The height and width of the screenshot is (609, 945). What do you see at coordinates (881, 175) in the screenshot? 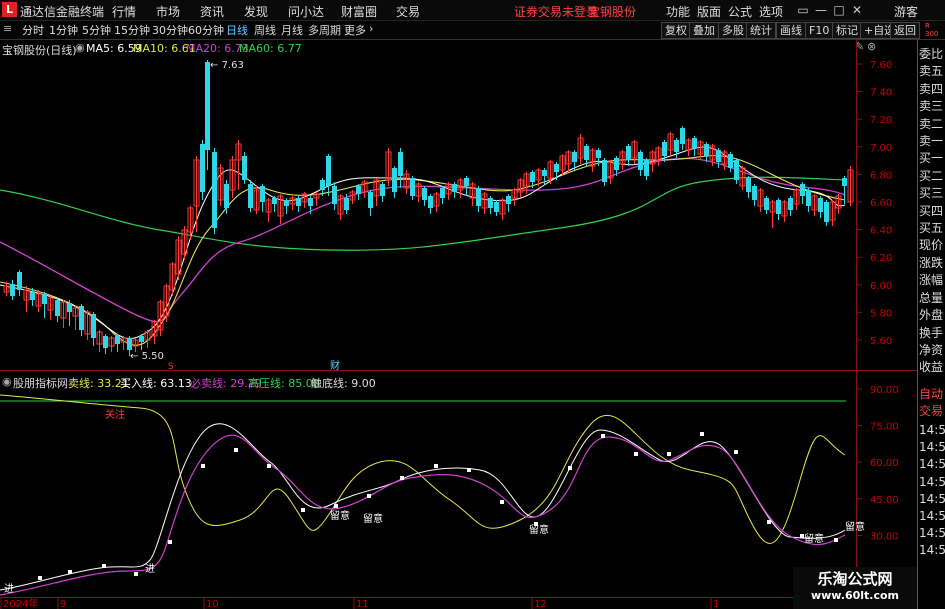
I see `price-tick-label: 6.80` at bounding box center [881, 175].